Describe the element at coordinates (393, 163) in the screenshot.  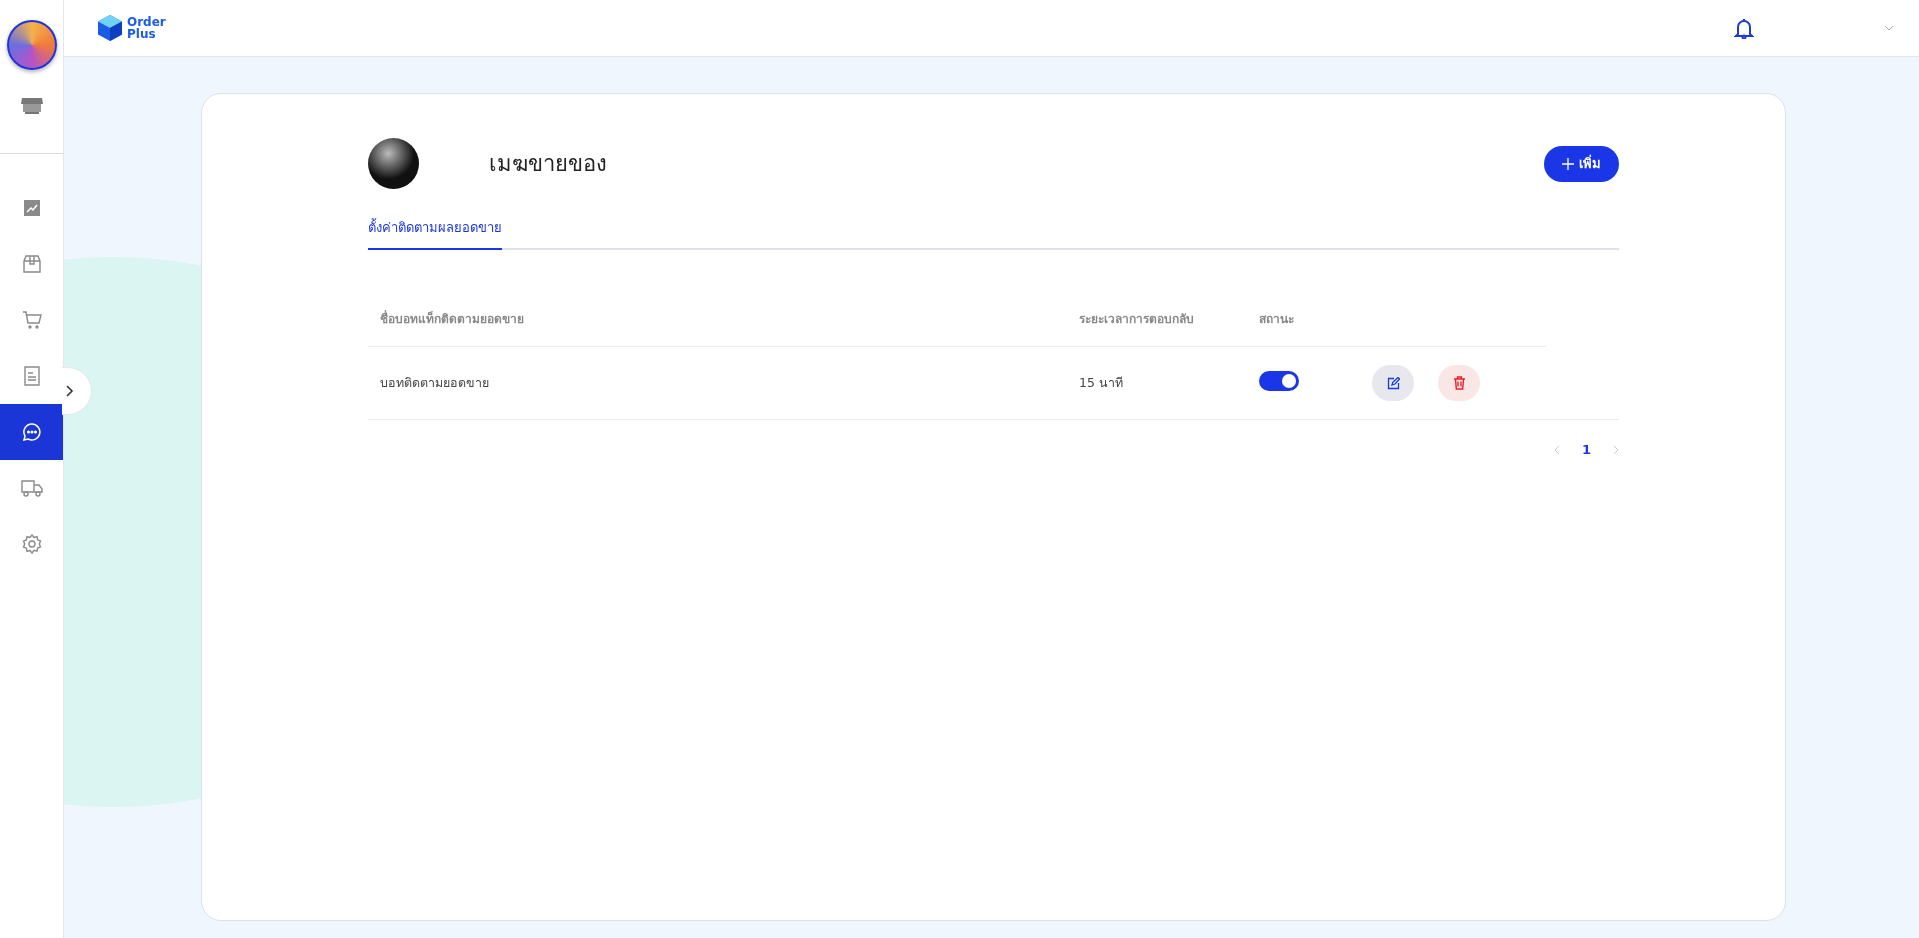
I see `shop-avatar-photo-placeholder` at that location.